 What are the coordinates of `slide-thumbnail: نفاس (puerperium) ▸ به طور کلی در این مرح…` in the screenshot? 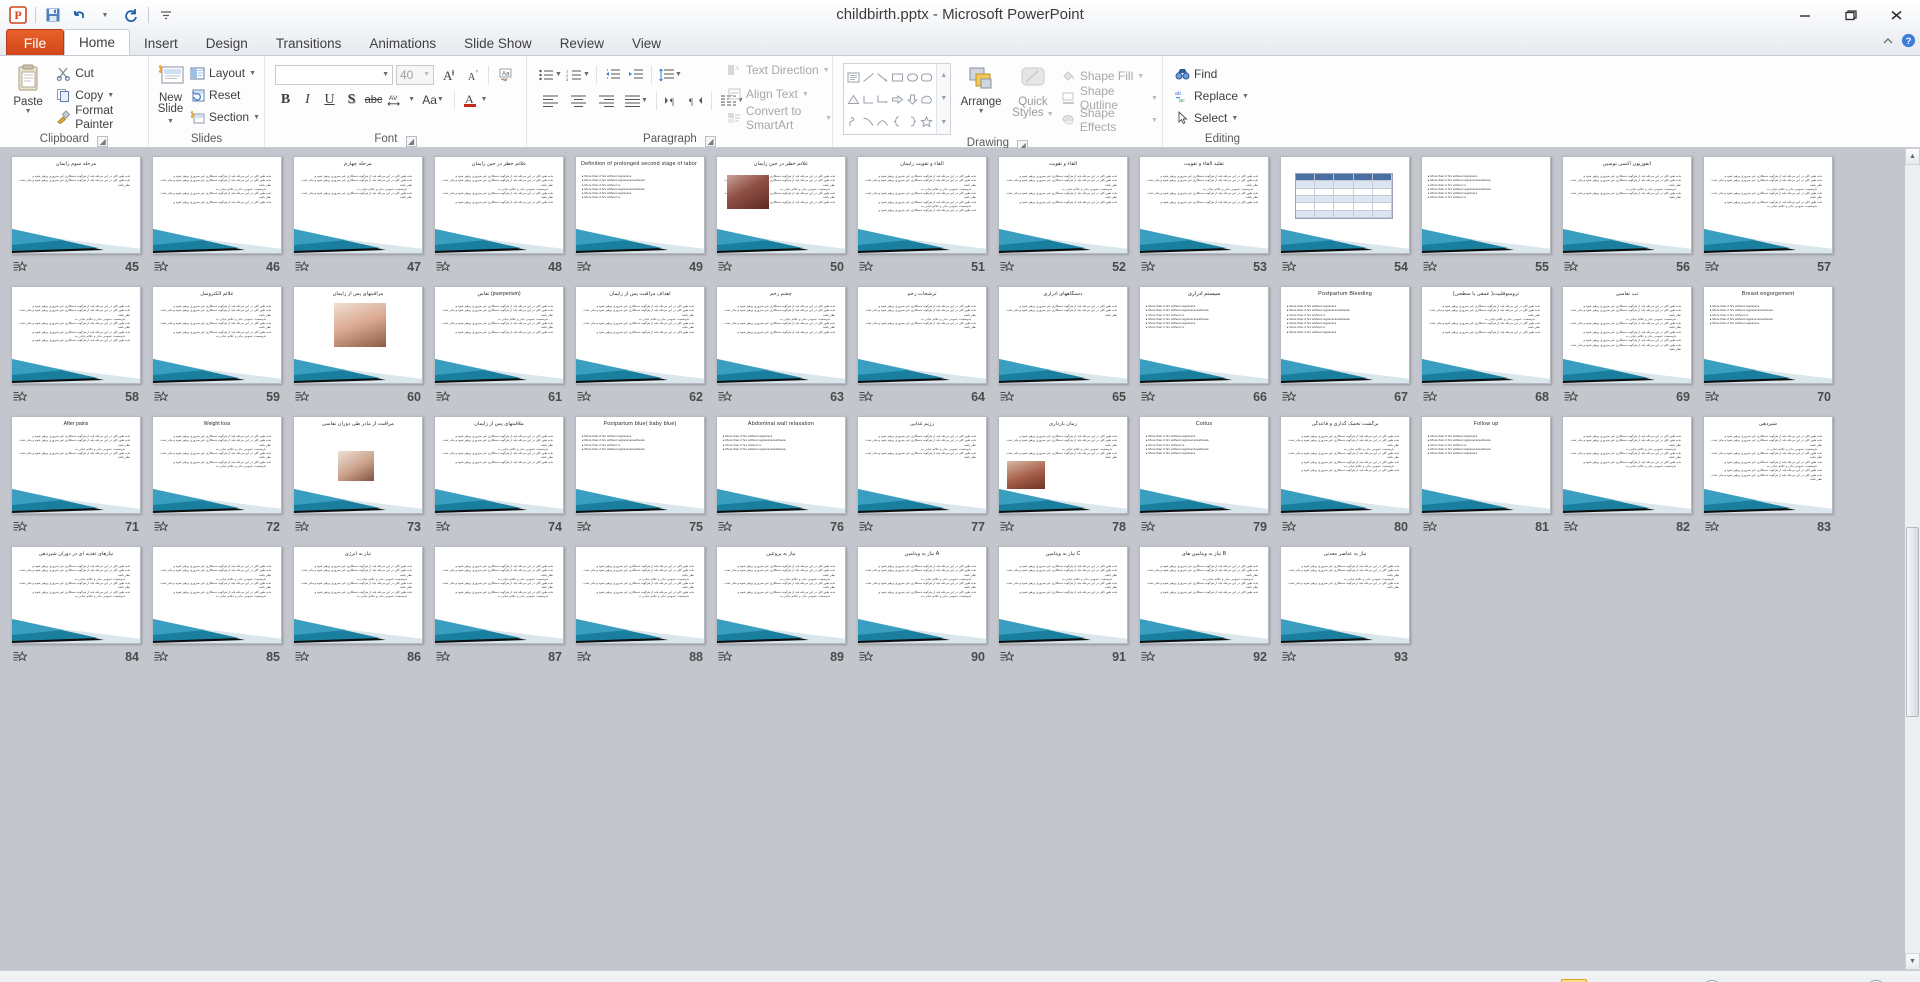 It's located at (499, 335).